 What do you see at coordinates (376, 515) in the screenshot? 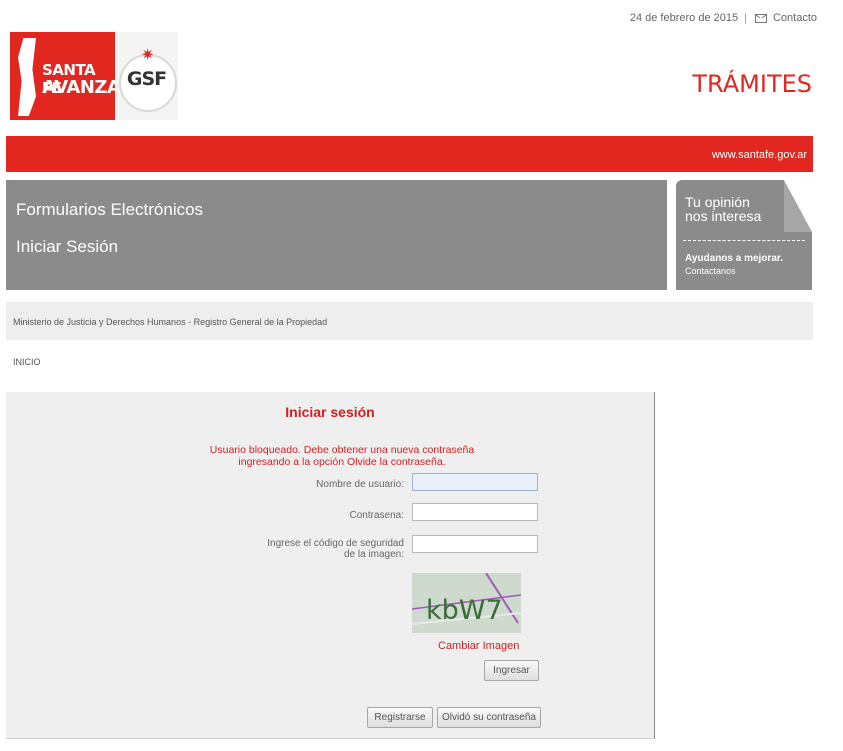
I see `password-label: Contrasena:` at bounding box center [376, 515].